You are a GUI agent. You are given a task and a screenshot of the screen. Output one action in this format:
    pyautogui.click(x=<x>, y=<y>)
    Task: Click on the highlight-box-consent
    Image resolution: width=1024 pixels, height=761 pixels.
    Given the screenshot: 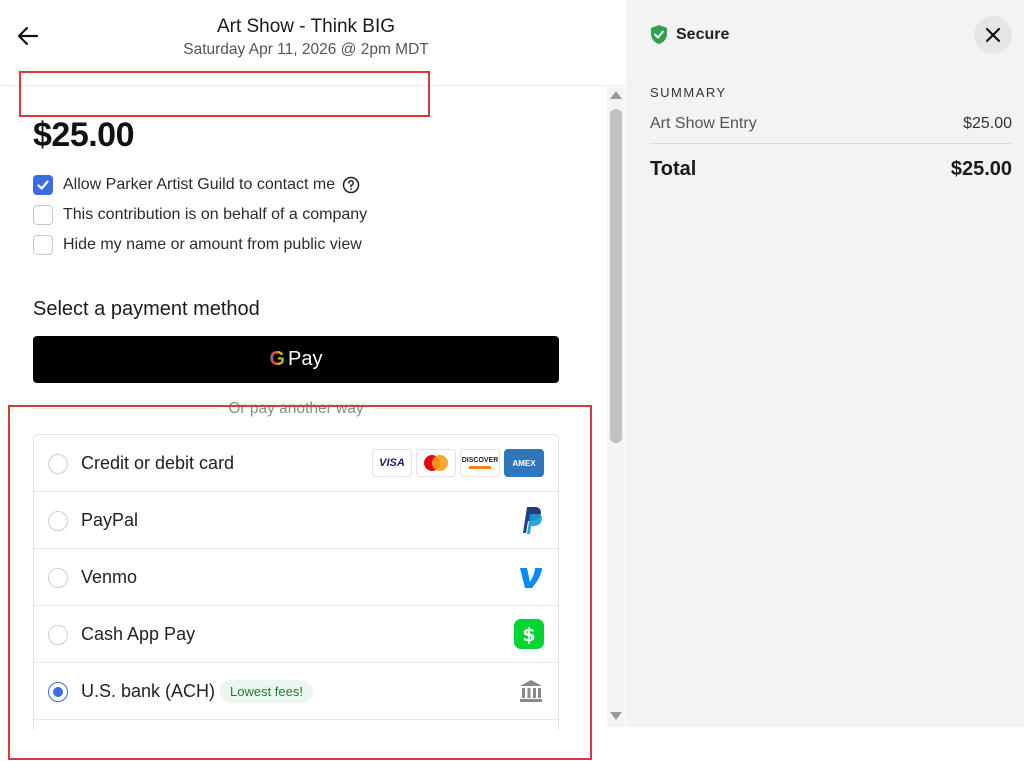 What is the action you would take?
    pyautogui.click(x=224, y=94)
    